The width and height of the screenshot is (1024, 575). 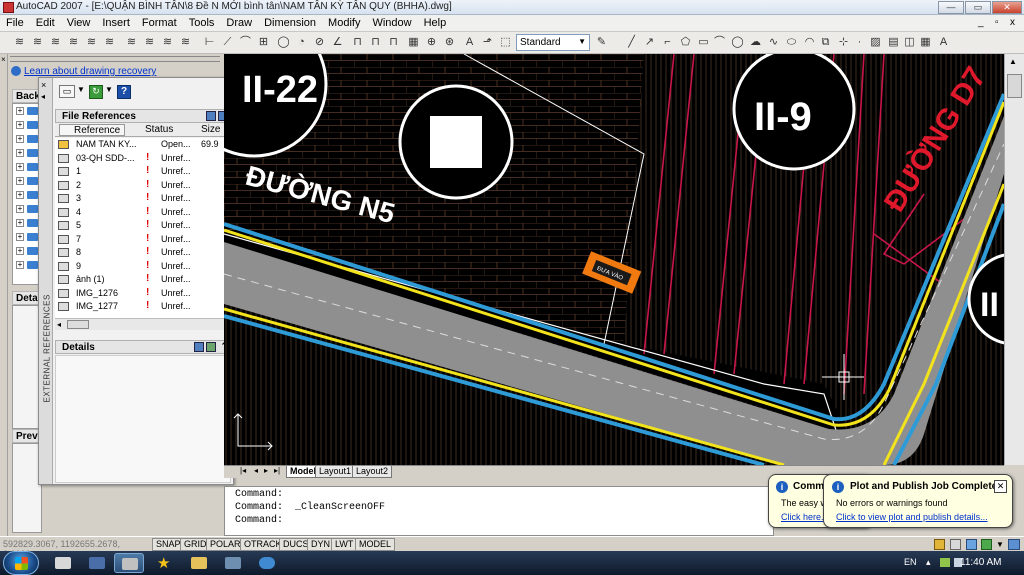 I want to click on dim-radius-icon: ◯, so click(x=283, y=42).